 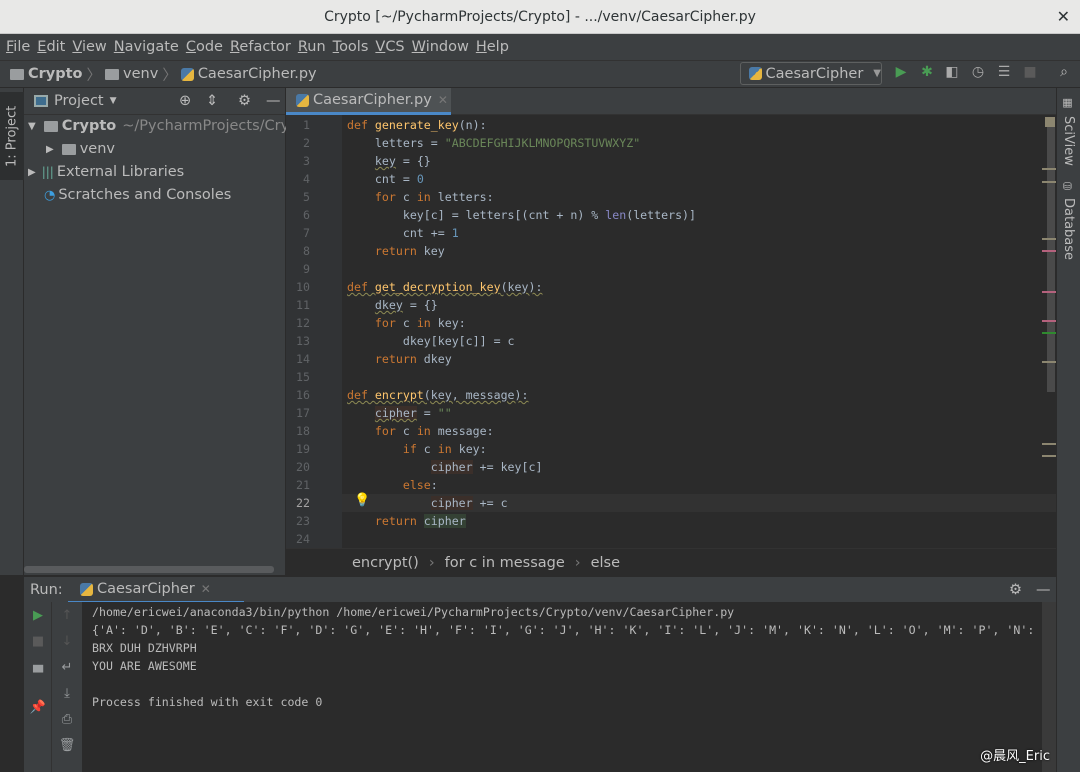 What do you see at coordinates (427, 503) in the screenshot?
I see `code-line: cipher += c` at bounding box center [427, 503].